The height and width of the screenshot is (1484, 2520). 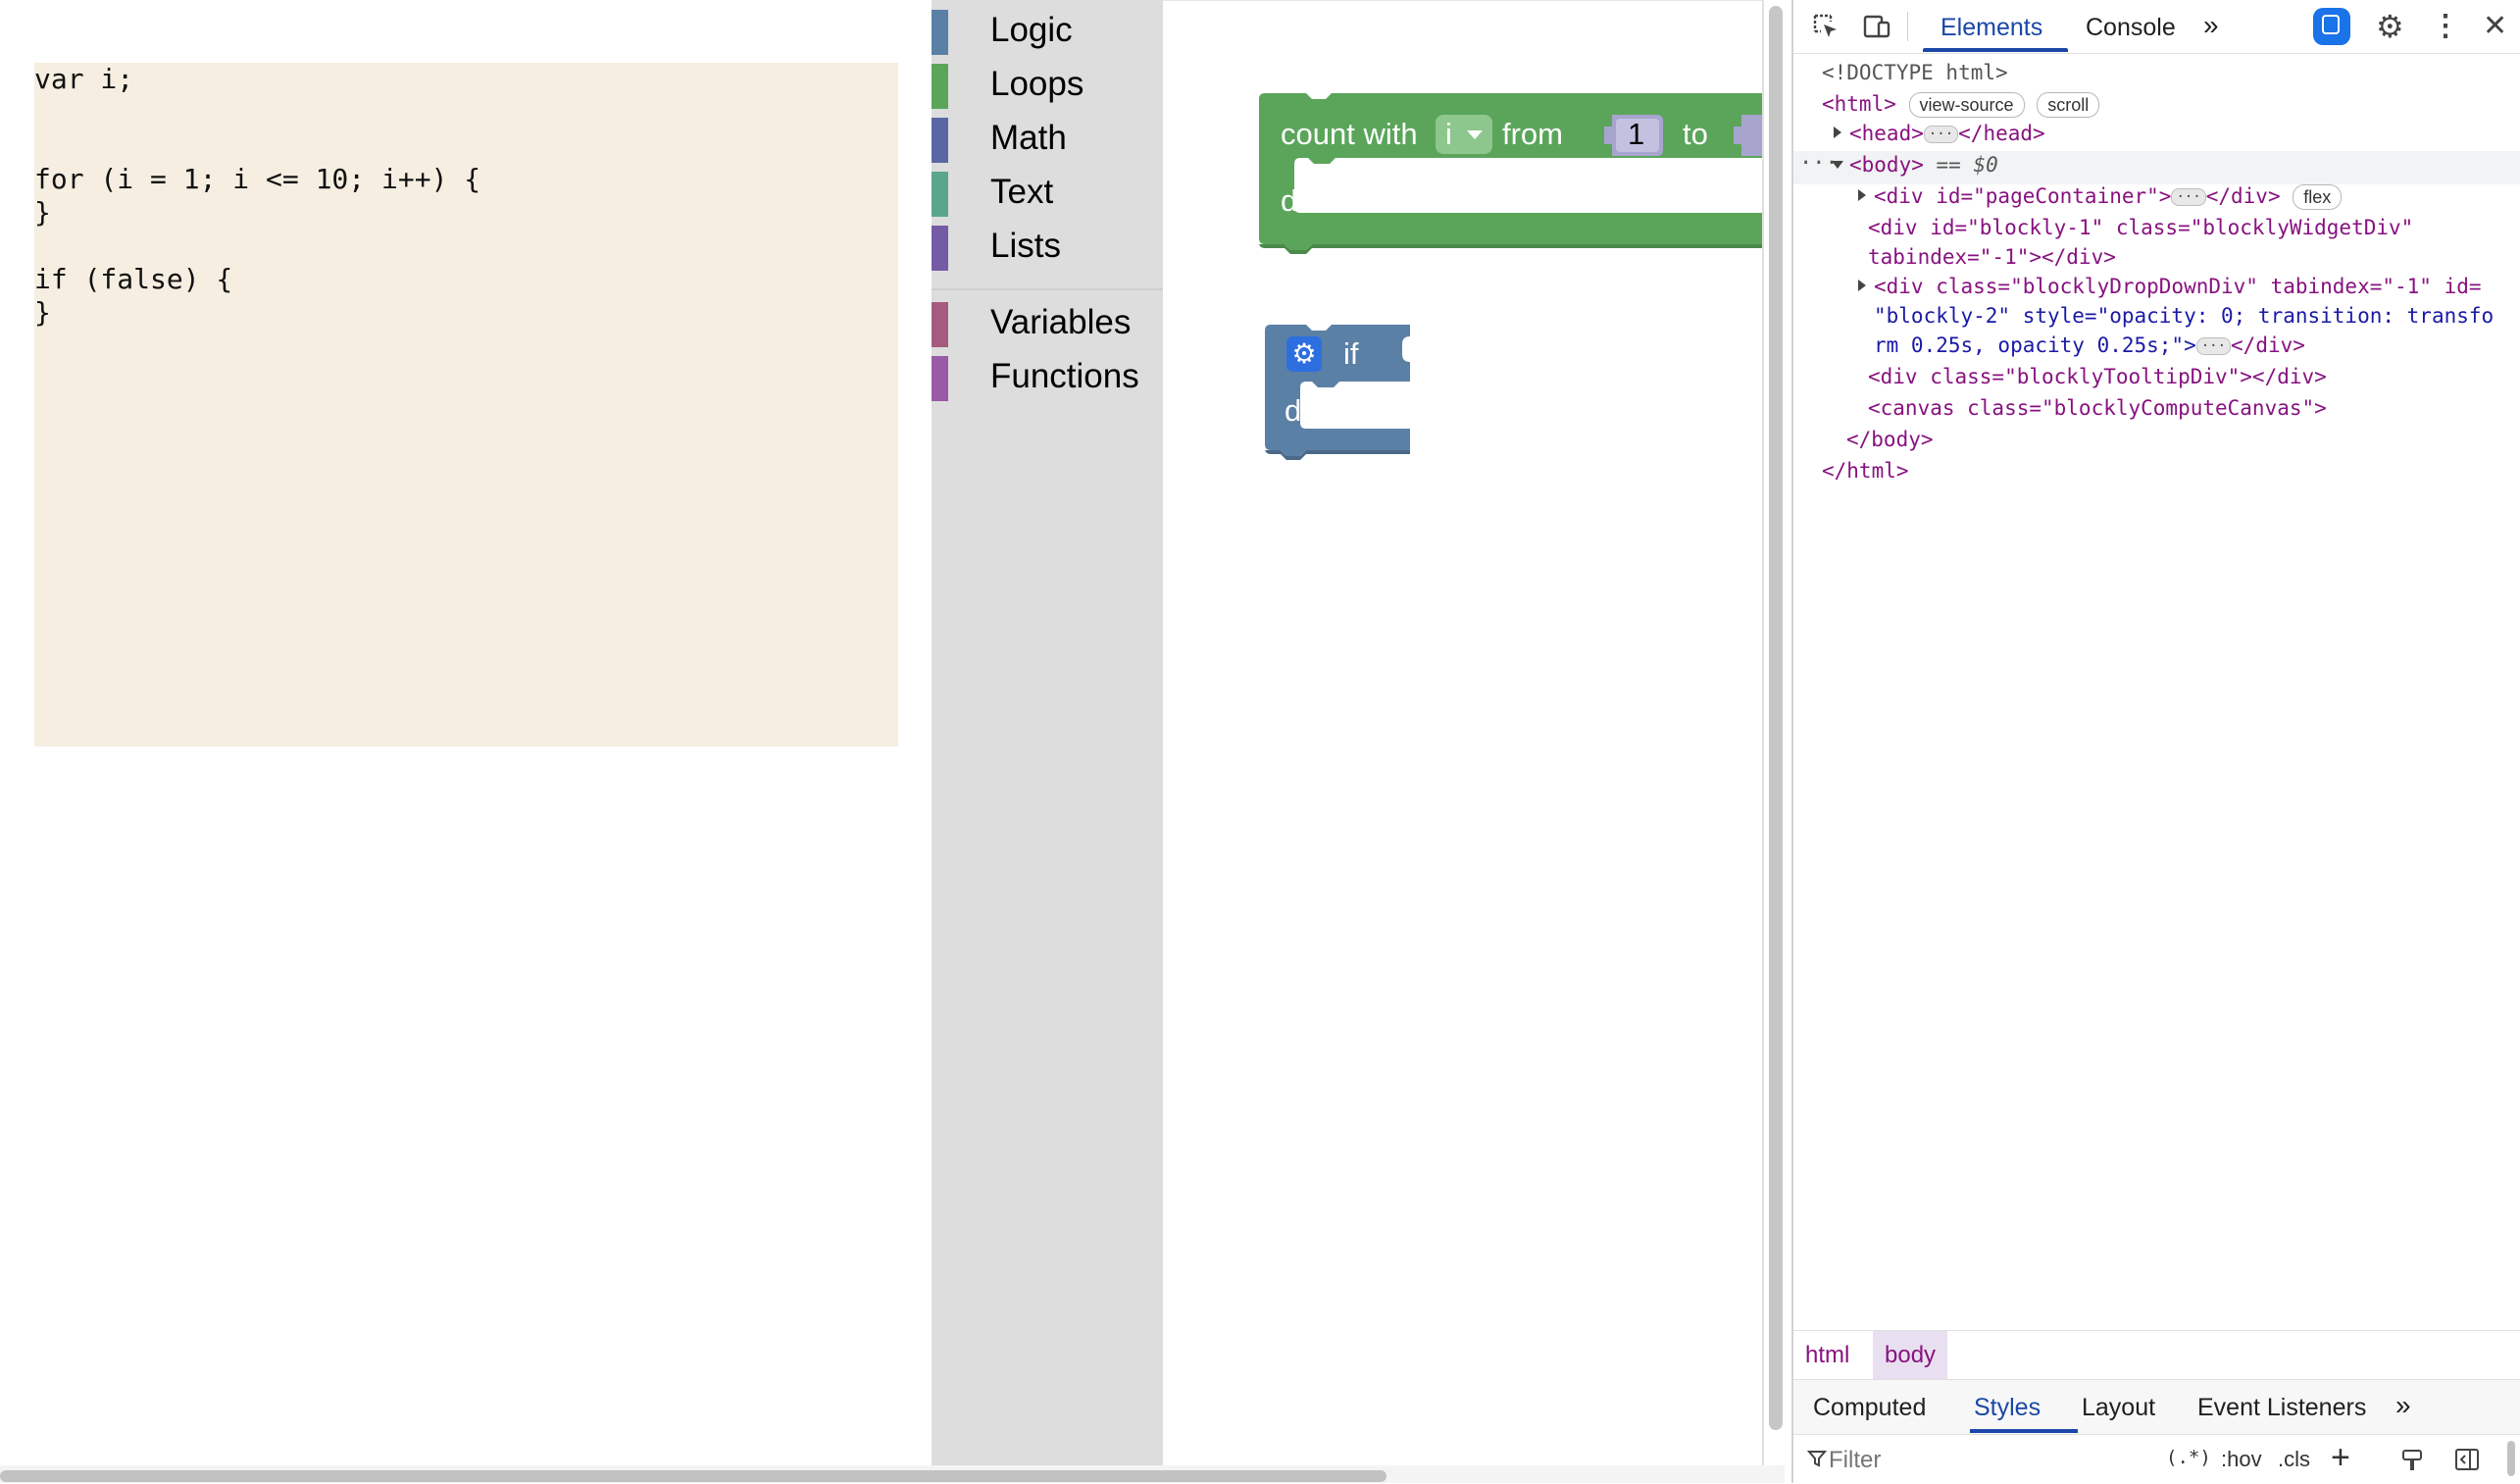 What do you see at coordinates (1991, 28) in the screenshot?
I see `tab-elements: Elements` at bounding box center [1991, 28].